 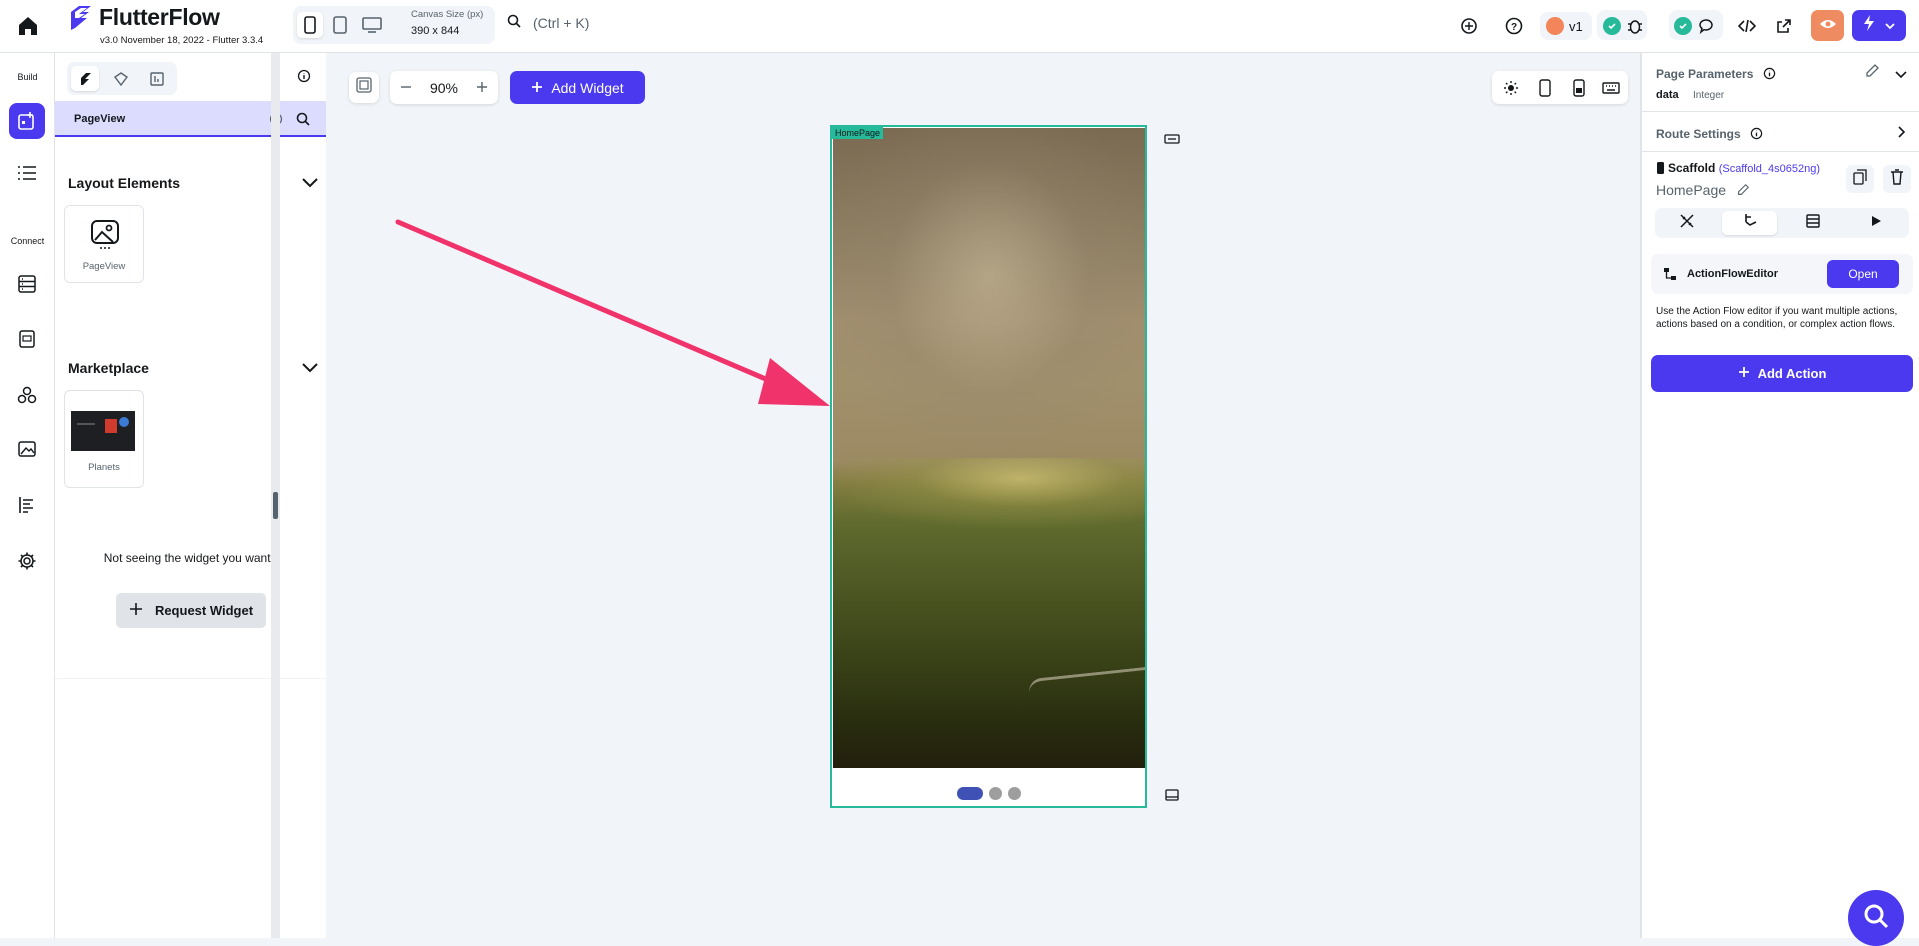 I want to click on device-canvas: HomePage, so click(x=988, y=466).